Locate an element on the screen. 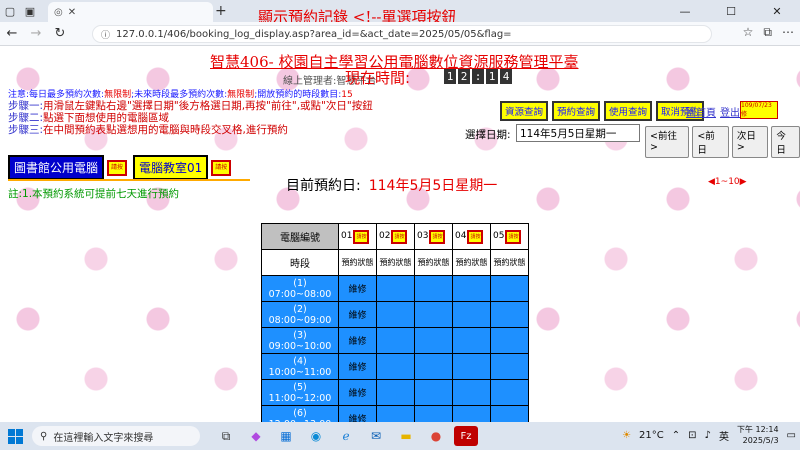 This screenshot has height=450, width=800. pager: ◀1~10▶ is located at coordinates (727, 182).